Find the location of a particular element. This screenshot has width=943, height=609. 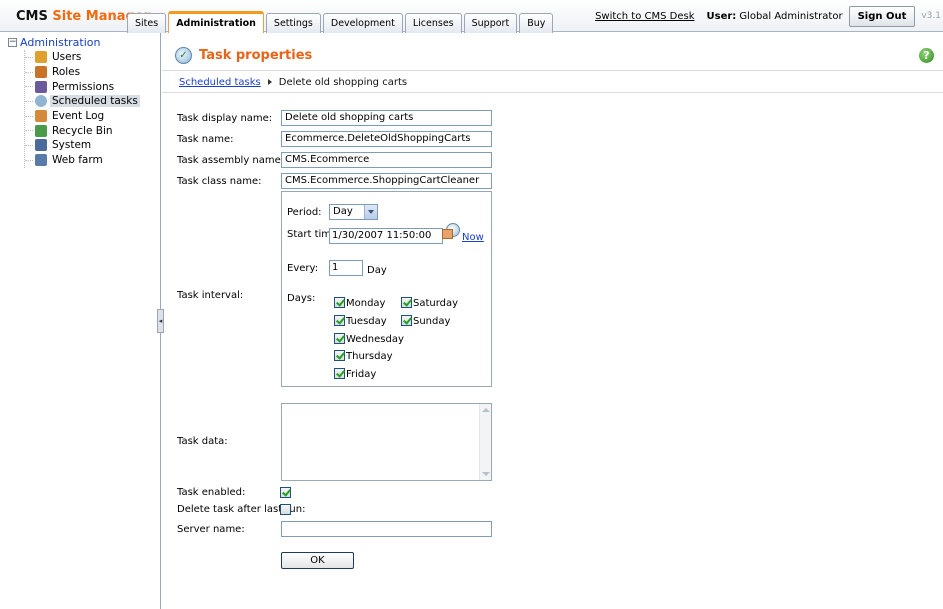

every-label: Every: is located at coordinates (303, 268).